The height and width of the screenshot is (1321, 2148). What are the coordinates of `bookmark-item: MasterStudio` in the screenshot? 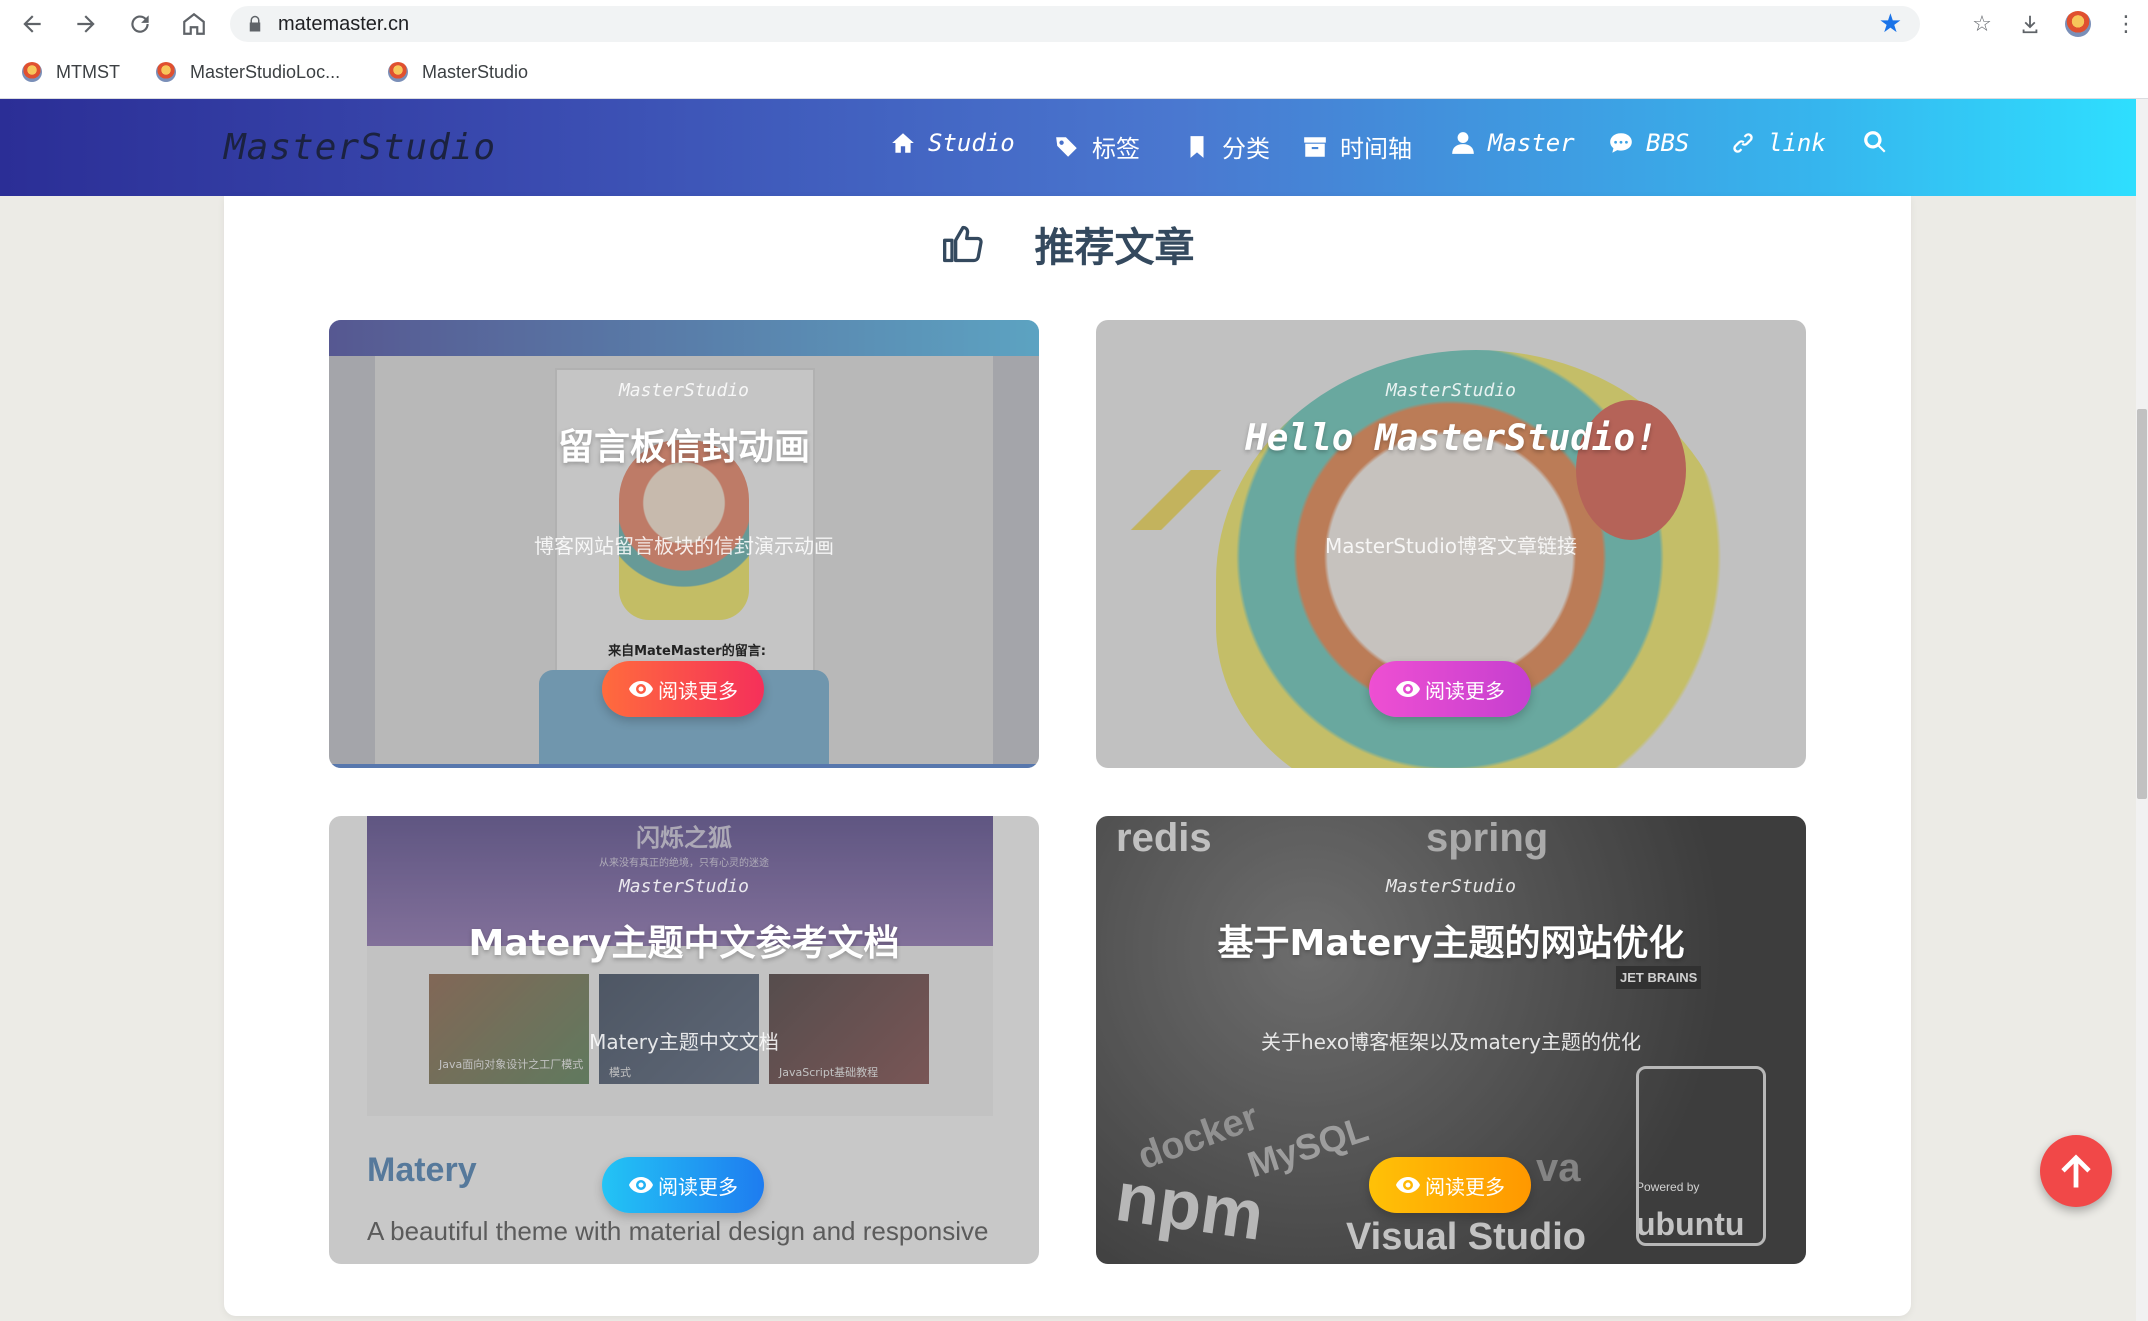 It's located at (458, 72).